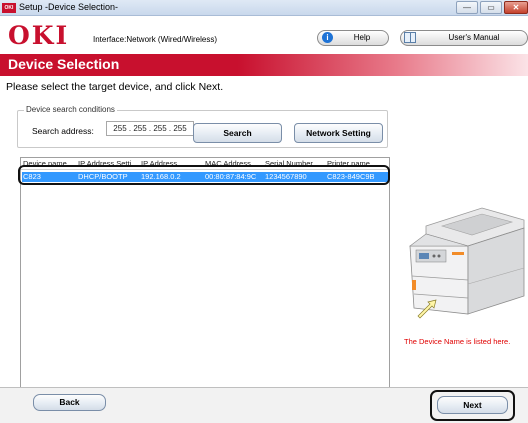 Image resolution: width=528 pixels, height=423 pixels. What do you see at coordinates (155, 39) in the screenshot?
I see `interface-label: Interface:Network (Wired/Wireless)` at bounding box center [155, 39].